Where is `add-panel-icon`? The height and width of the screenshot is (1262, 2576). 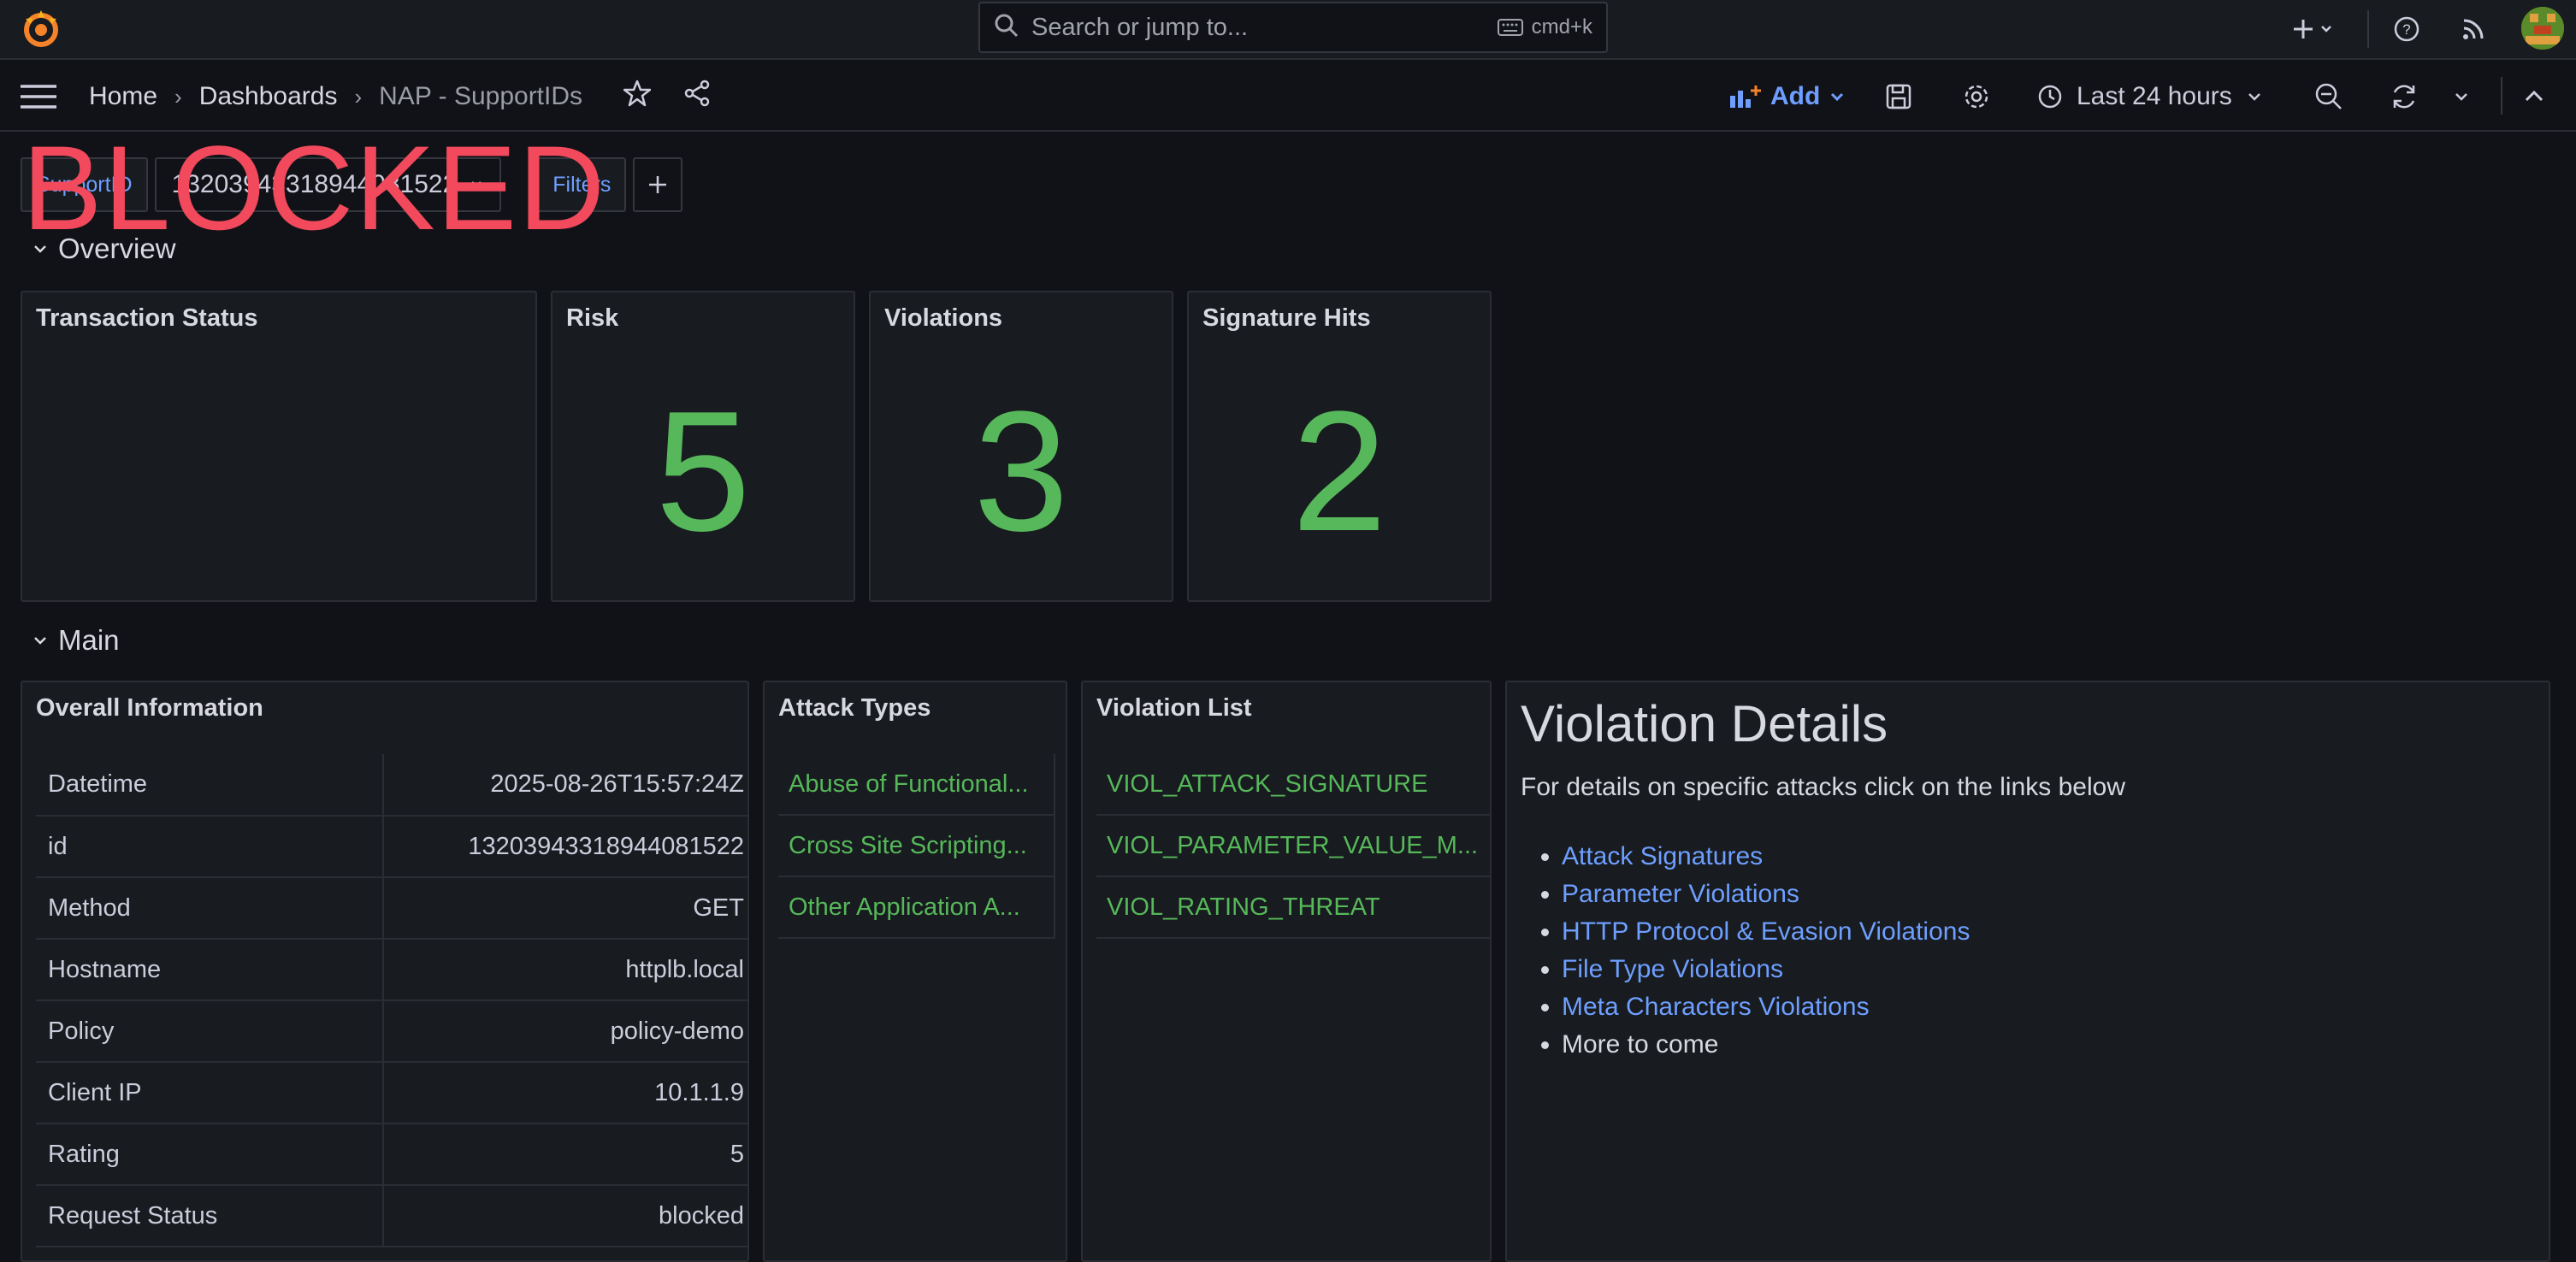 add-panel-icon is located at coordinates (1745, 97).